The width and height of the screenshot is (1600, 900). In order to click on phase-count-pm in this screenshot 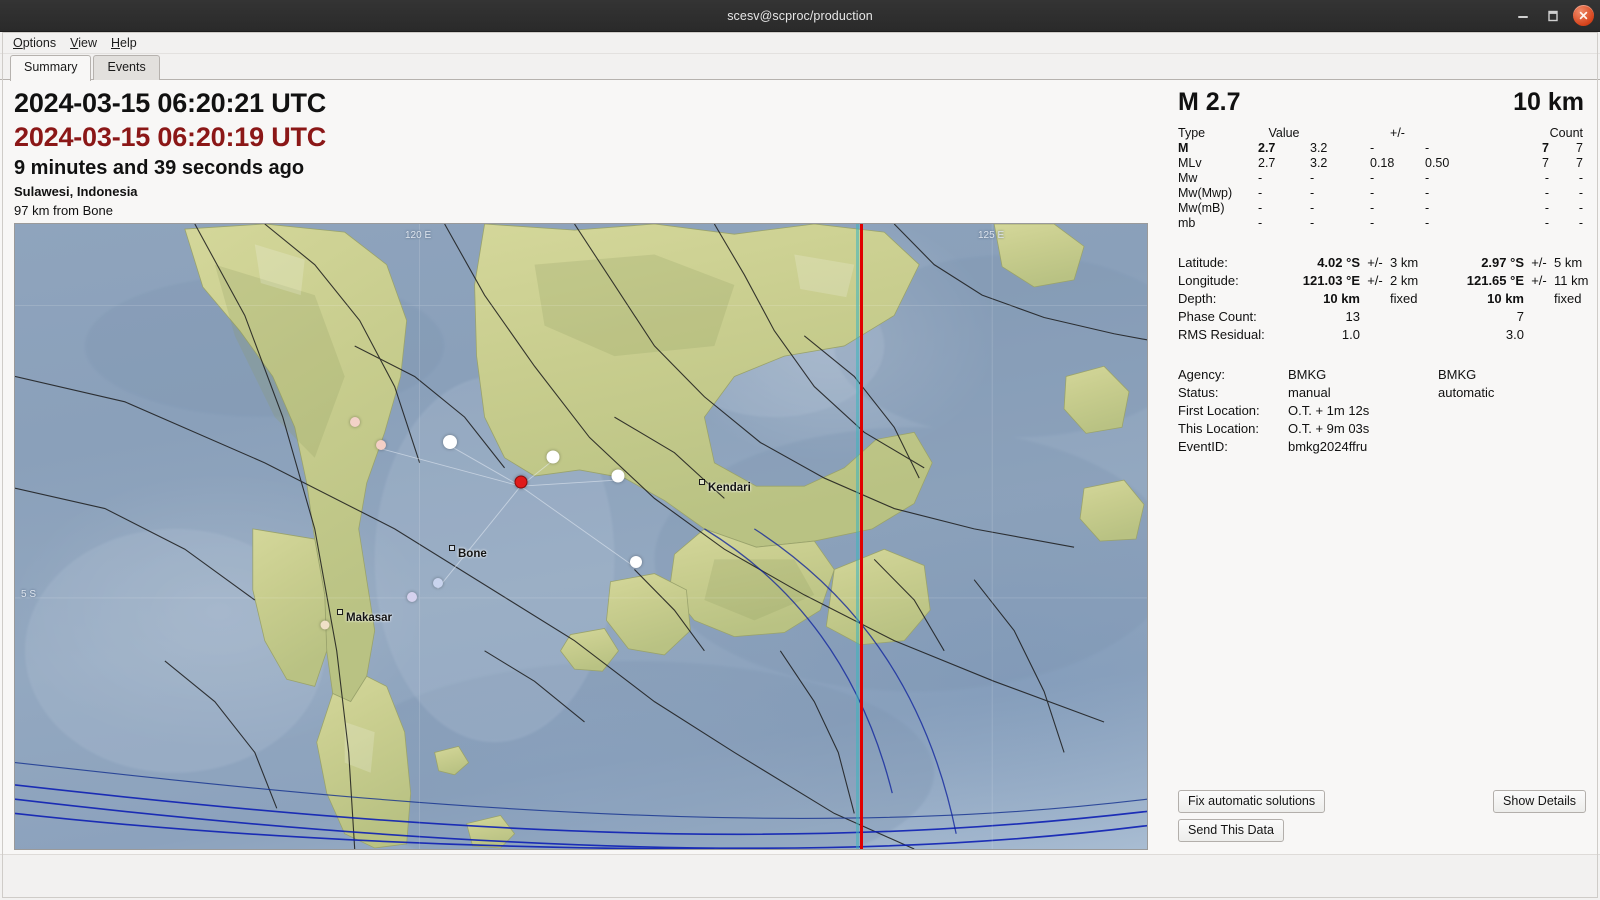, I will do `click(1375, 316)`.